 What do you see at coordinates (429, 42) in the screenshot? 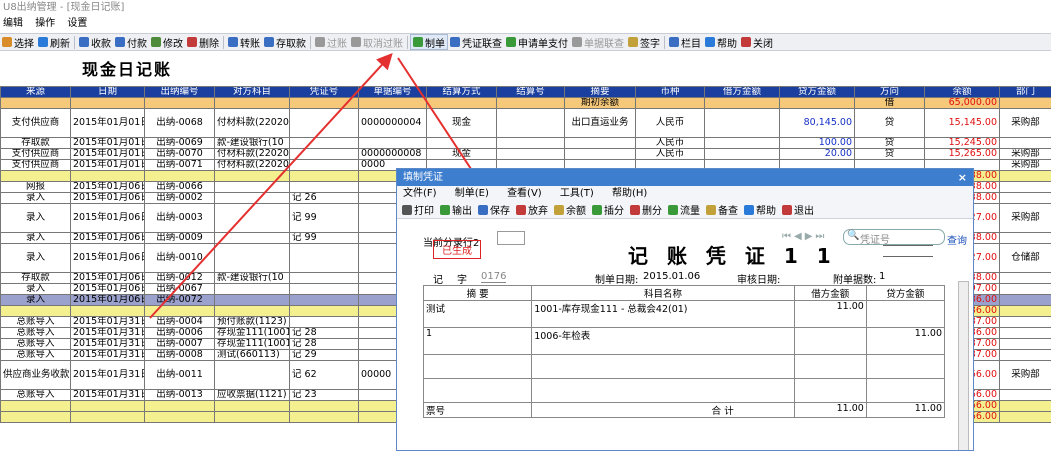
I see `toolbar-btn-10: 制单` at bounding box center [429, 42].